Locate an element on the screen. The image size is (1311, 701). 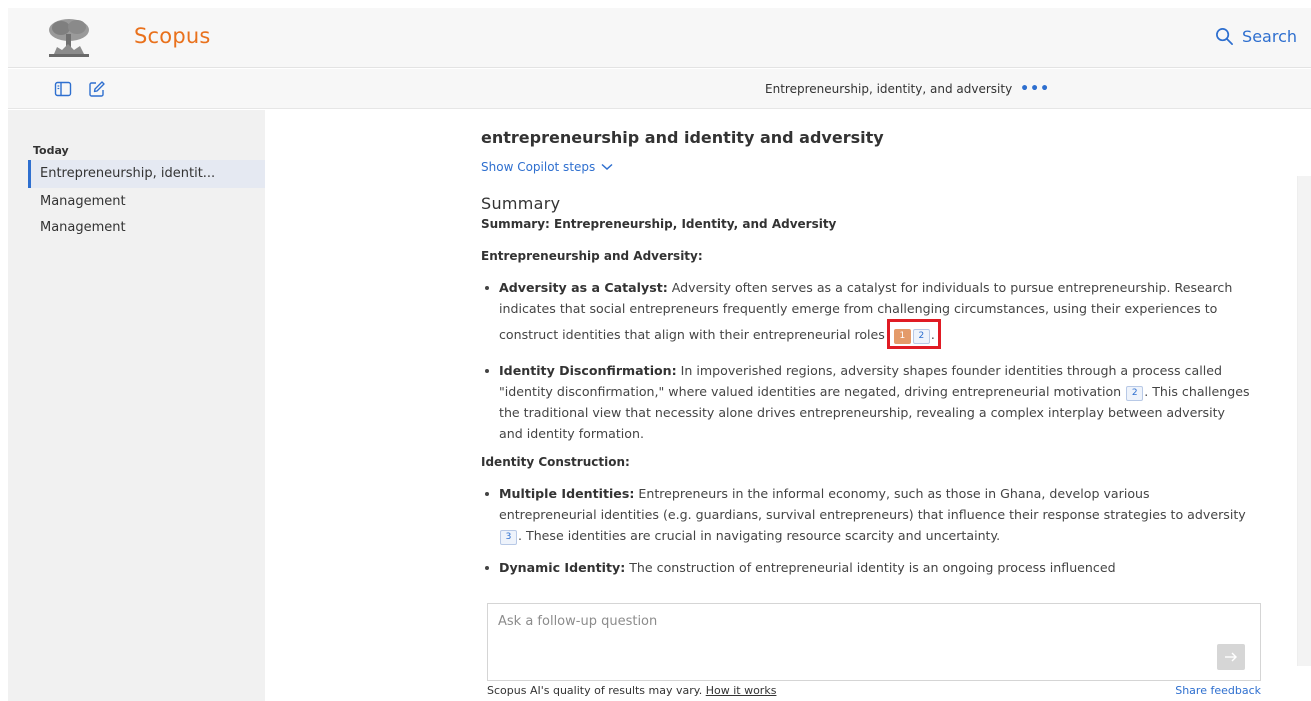
search-button: Search is located at coordinates (1256, 36).